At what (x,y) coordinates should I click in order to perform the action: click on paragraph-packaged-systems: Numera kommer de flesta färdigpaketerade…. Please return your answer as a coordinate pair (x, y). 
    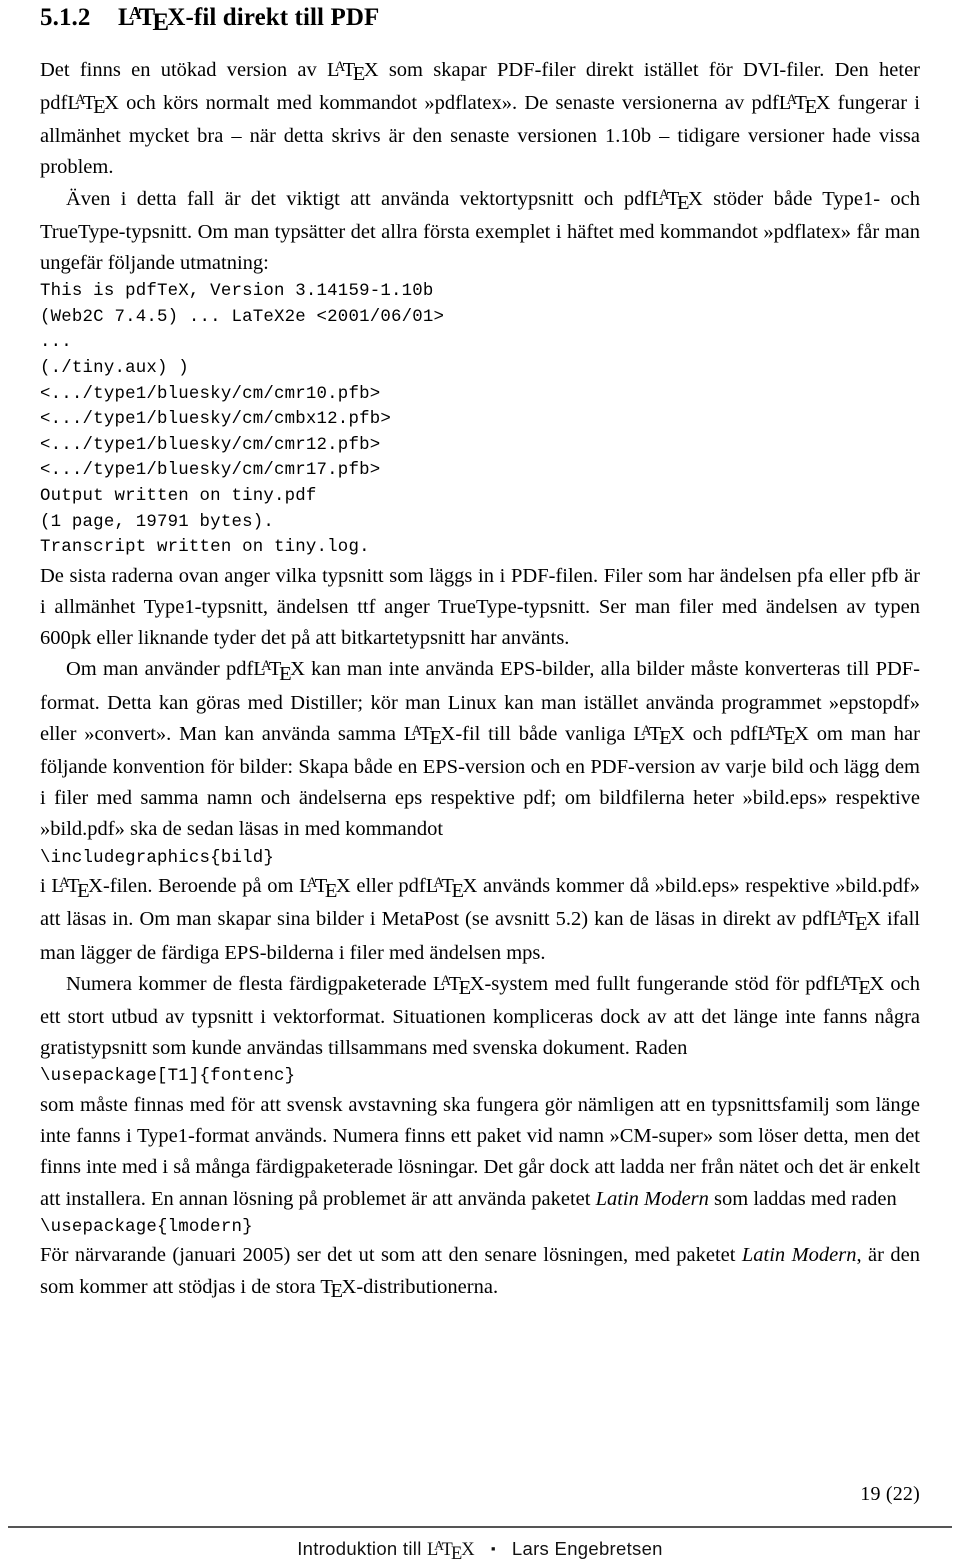
    Looking at the image, I should click on (480, 1017).